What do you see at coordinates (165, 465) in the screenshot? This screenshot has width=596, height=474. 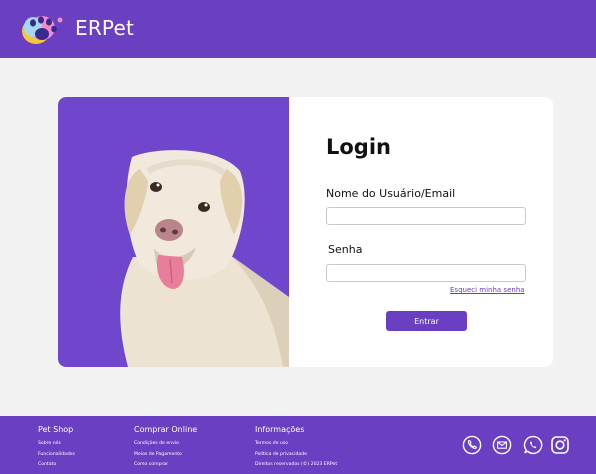 I see `footer-link-how-to-buy: Como comprar` at bounding box center [165, 465].